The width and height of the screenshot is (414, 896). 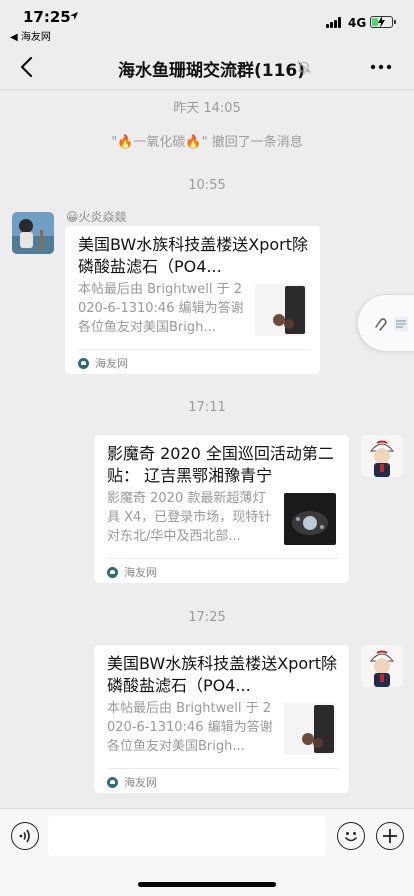 I want to click on sender-name: 😀火炎焱燚, so click(x=96, y=217).